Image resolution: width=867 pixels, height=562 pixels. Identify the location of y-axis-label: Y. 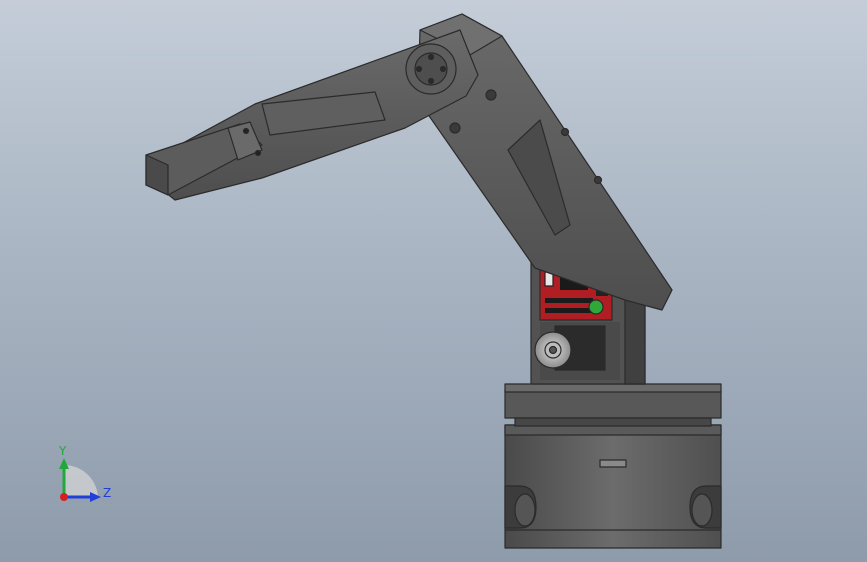
(62, 451).